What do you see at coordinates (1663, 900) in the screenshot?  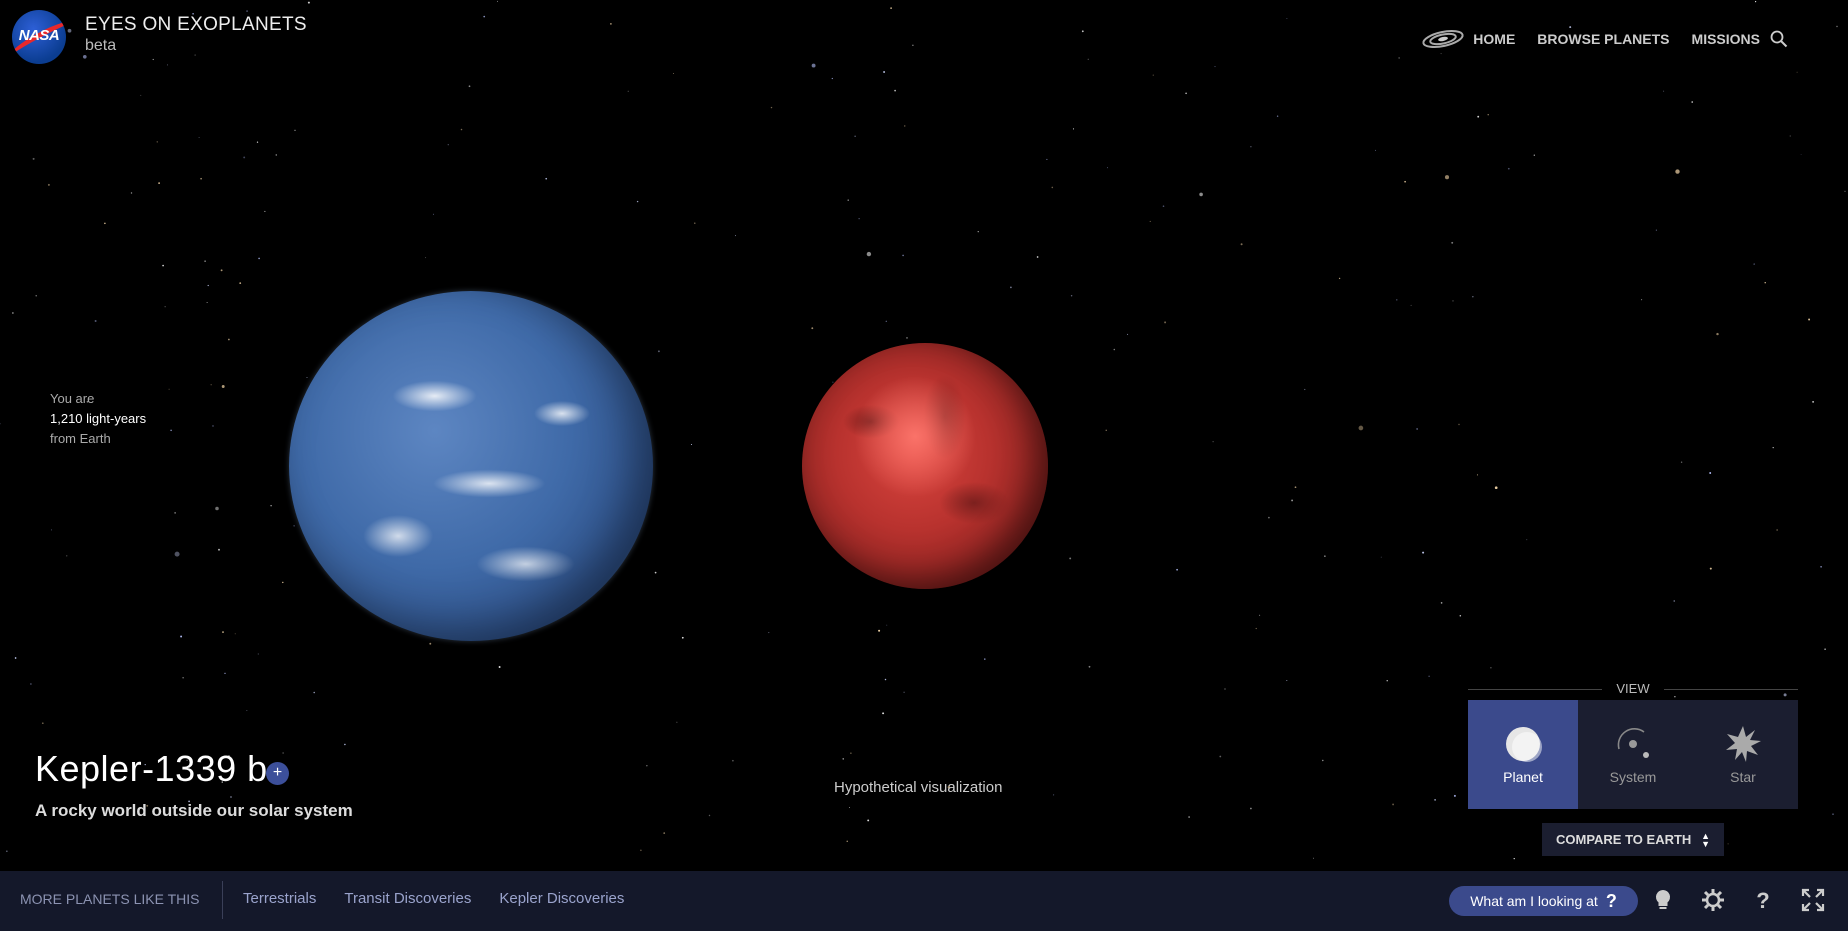 I see `lightbulb-icon` at bounding box center [1663, 900].